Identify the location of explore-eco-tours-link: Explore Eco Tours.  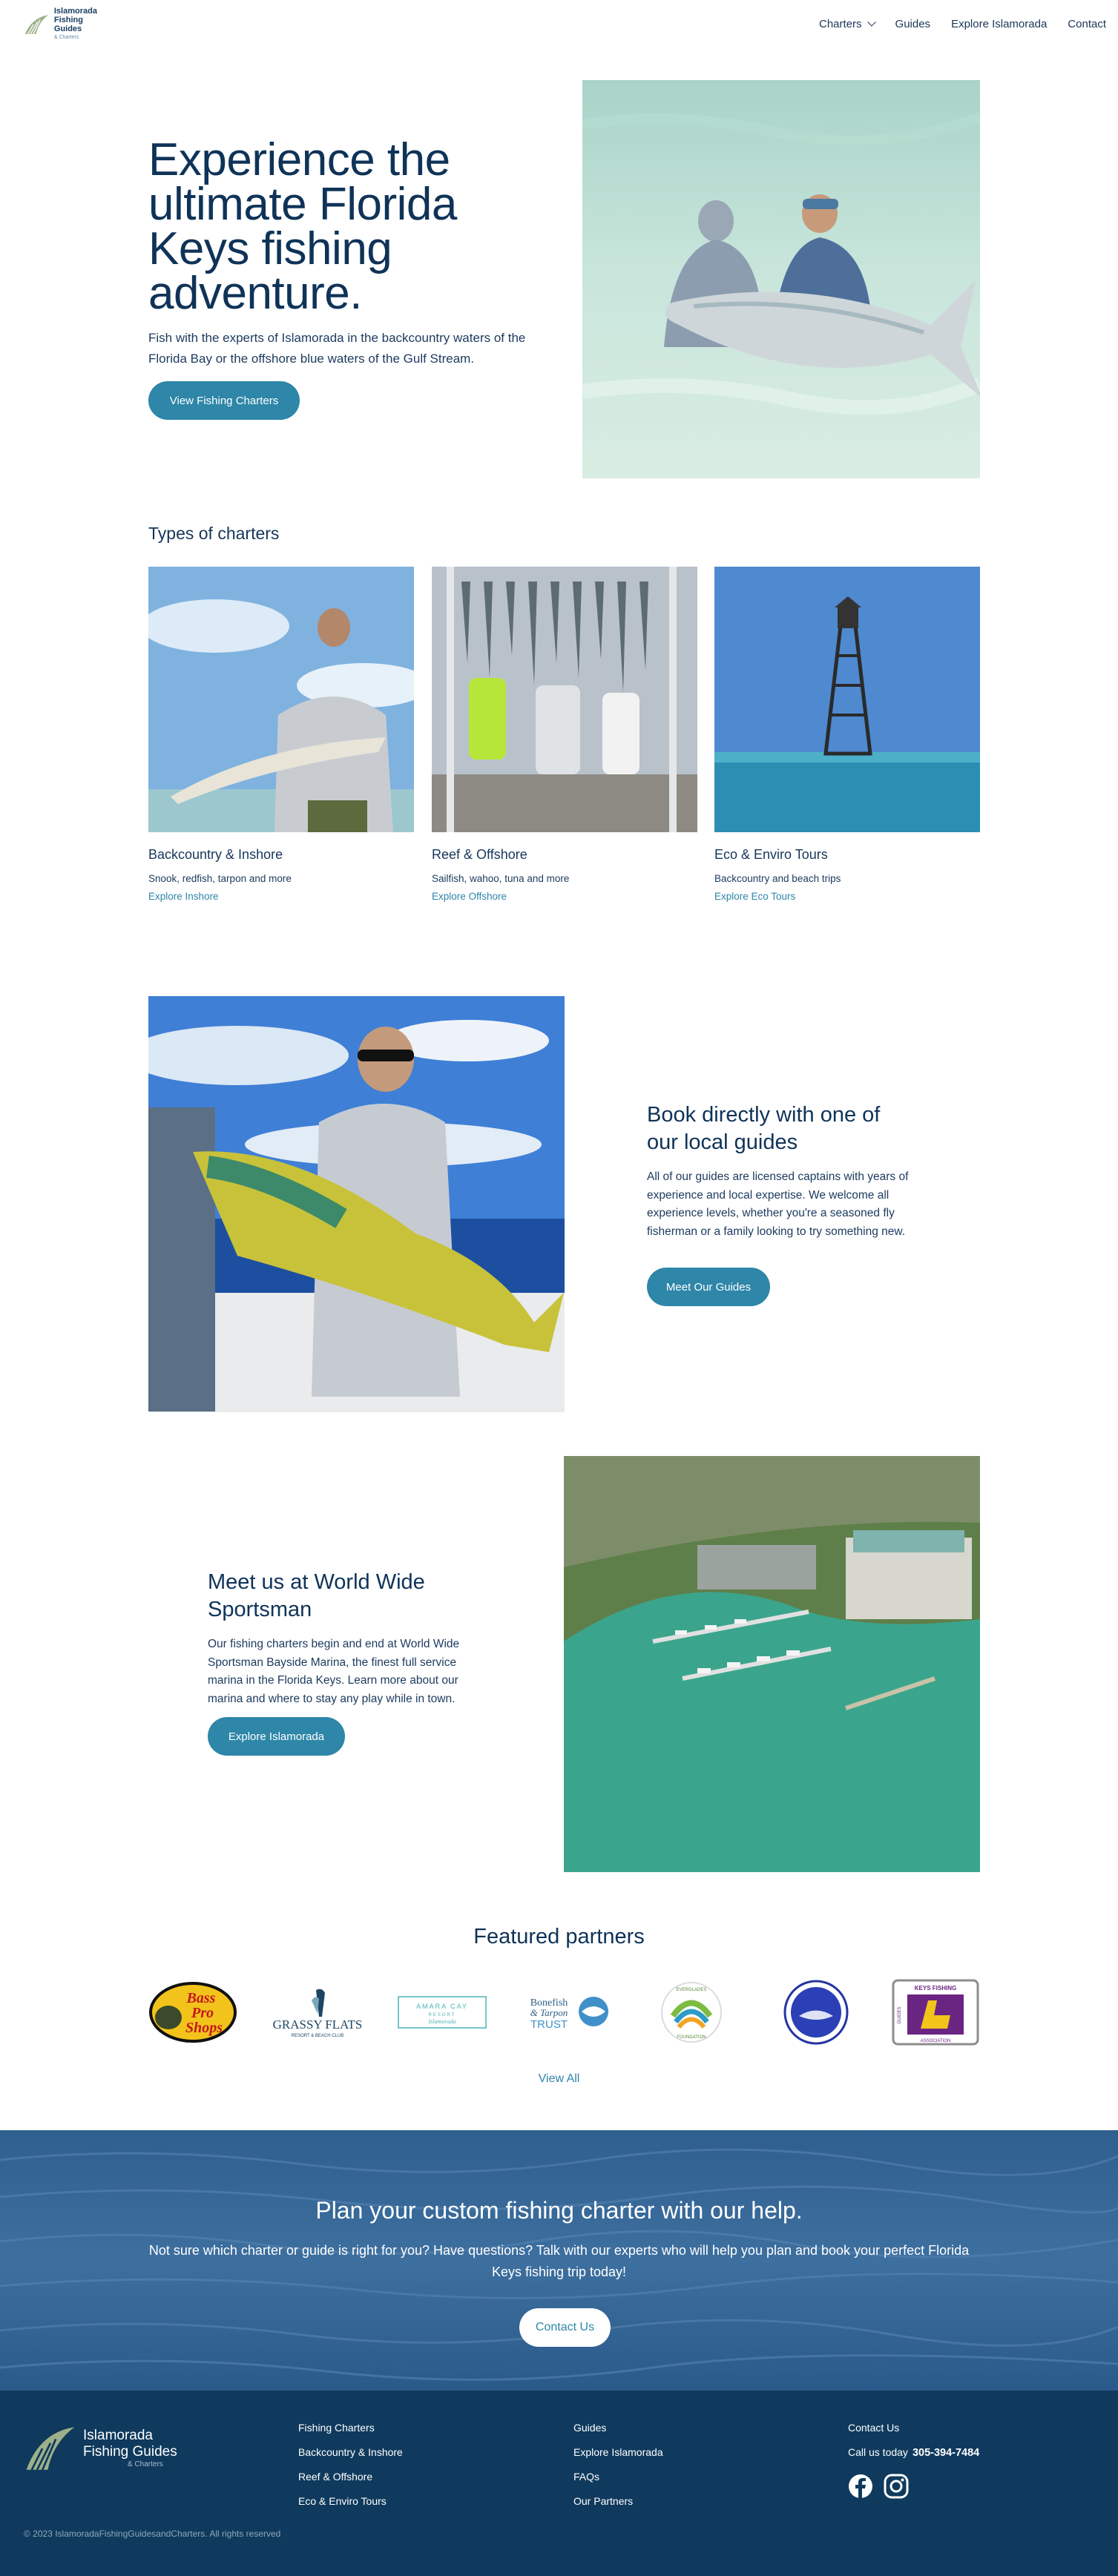
(847, 897).